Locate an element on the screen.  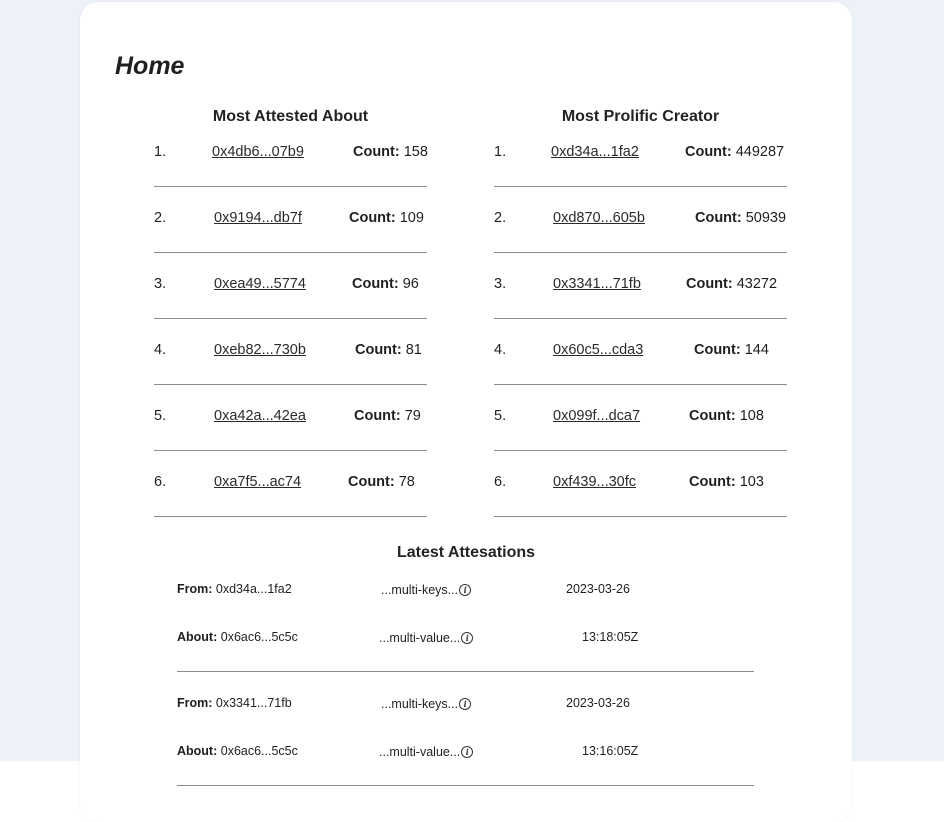
list-item: 3. 0x3341...71fb Count: 43272 is located at coordinates (640, 293).